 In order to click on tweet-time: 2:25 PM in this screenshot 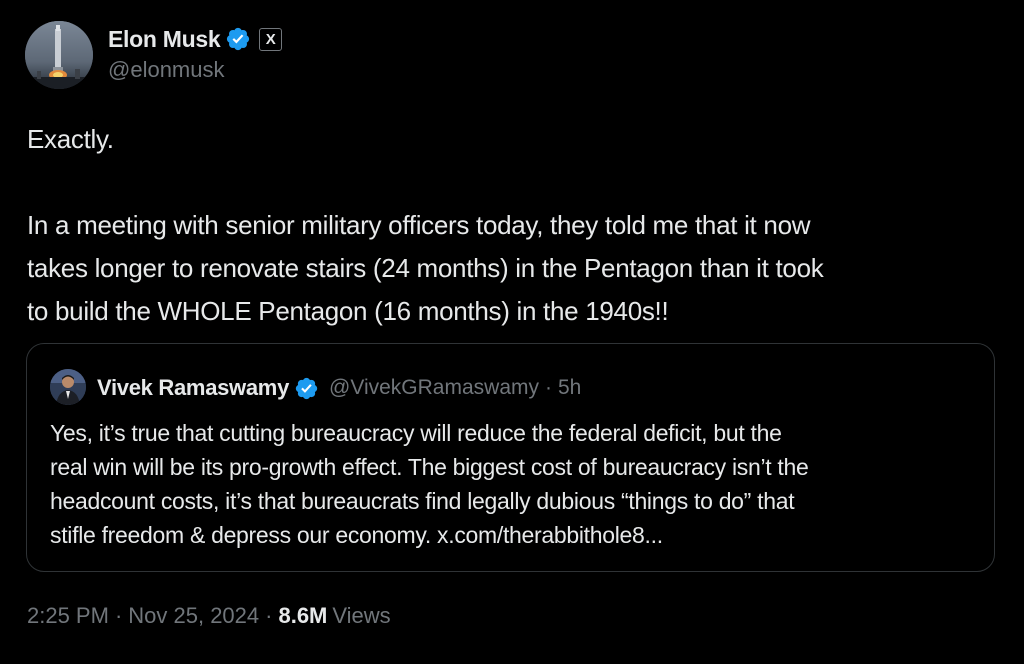, I will do `click(68, 616)`.